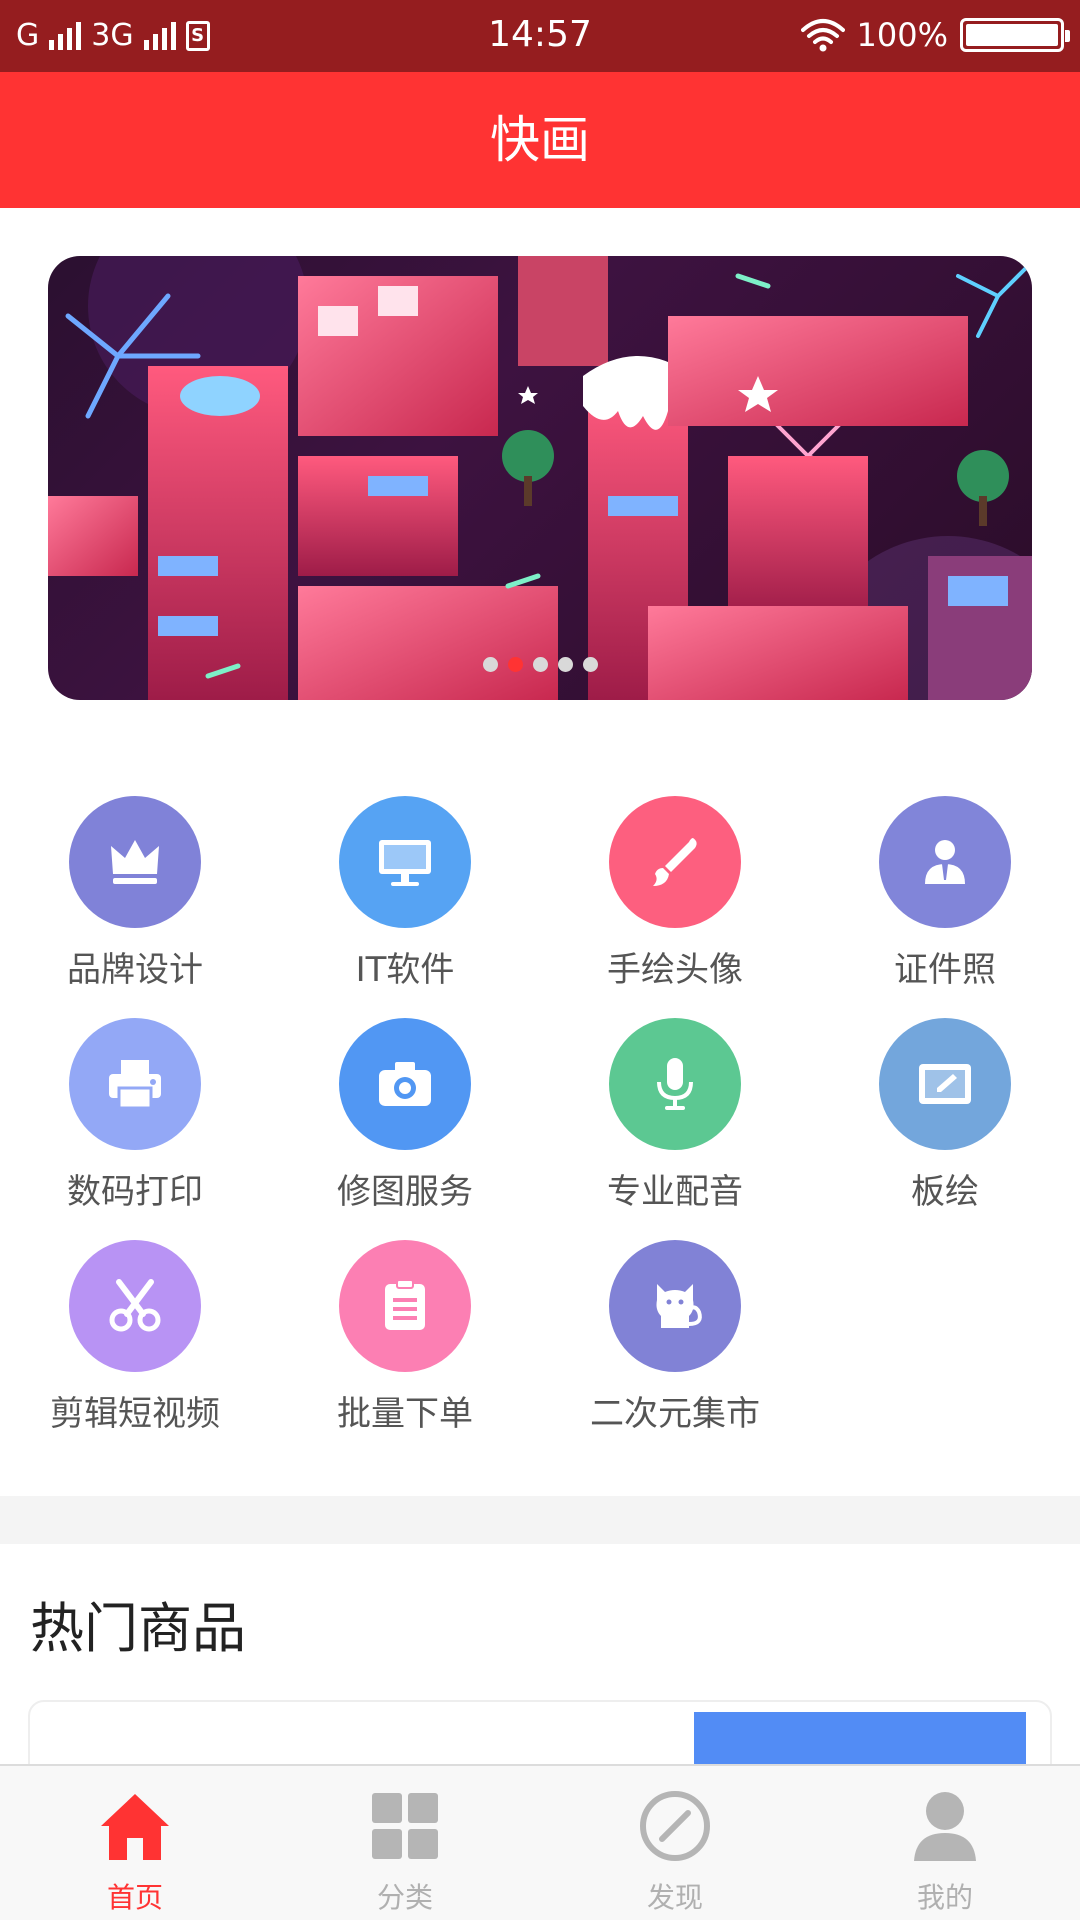  I want to click on category-item: 专业配音, so click(675, 1115).